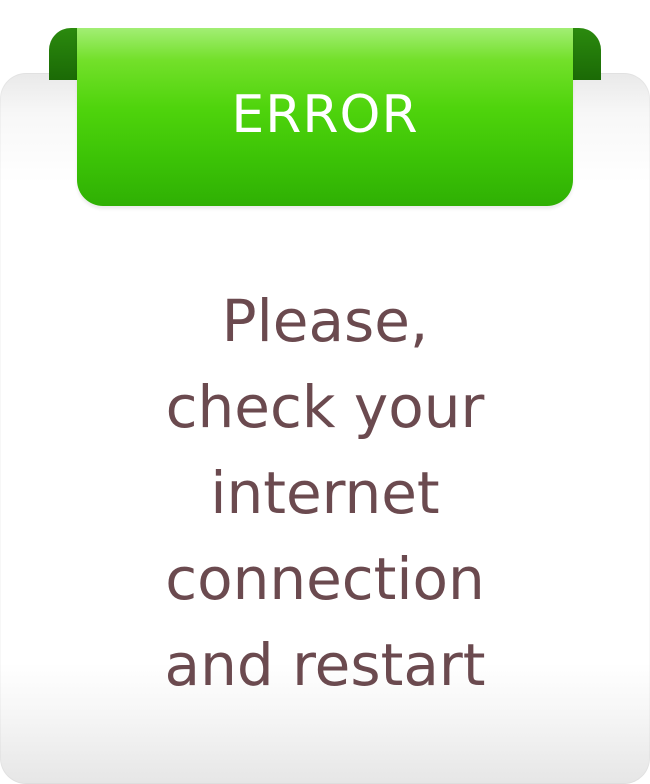 The height and width of the screenshot is (784, 650). Describe the element at coordinates (325, 407) in the screenshot. I see `error-message-line: check your` at that location.